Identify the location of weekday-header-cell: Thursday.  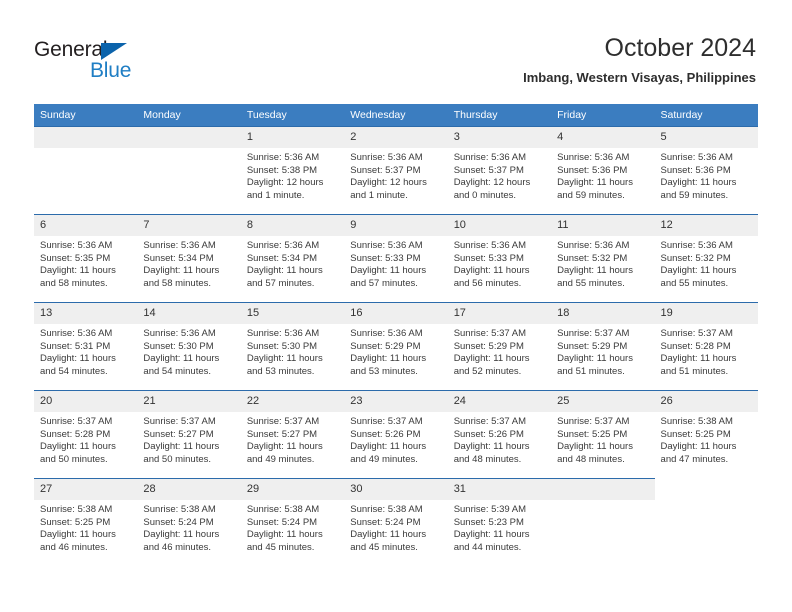
(499, 115).